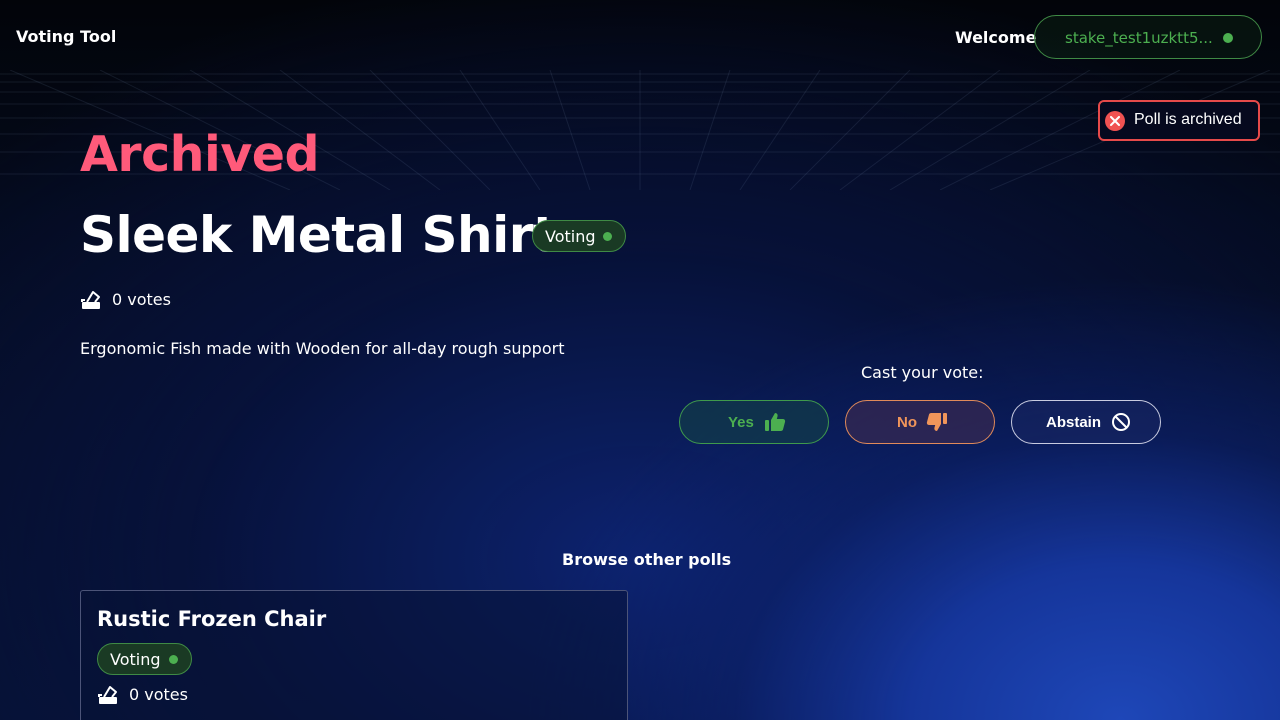  I want to click on toast-message: Poll is archived, so click(1188, 119).